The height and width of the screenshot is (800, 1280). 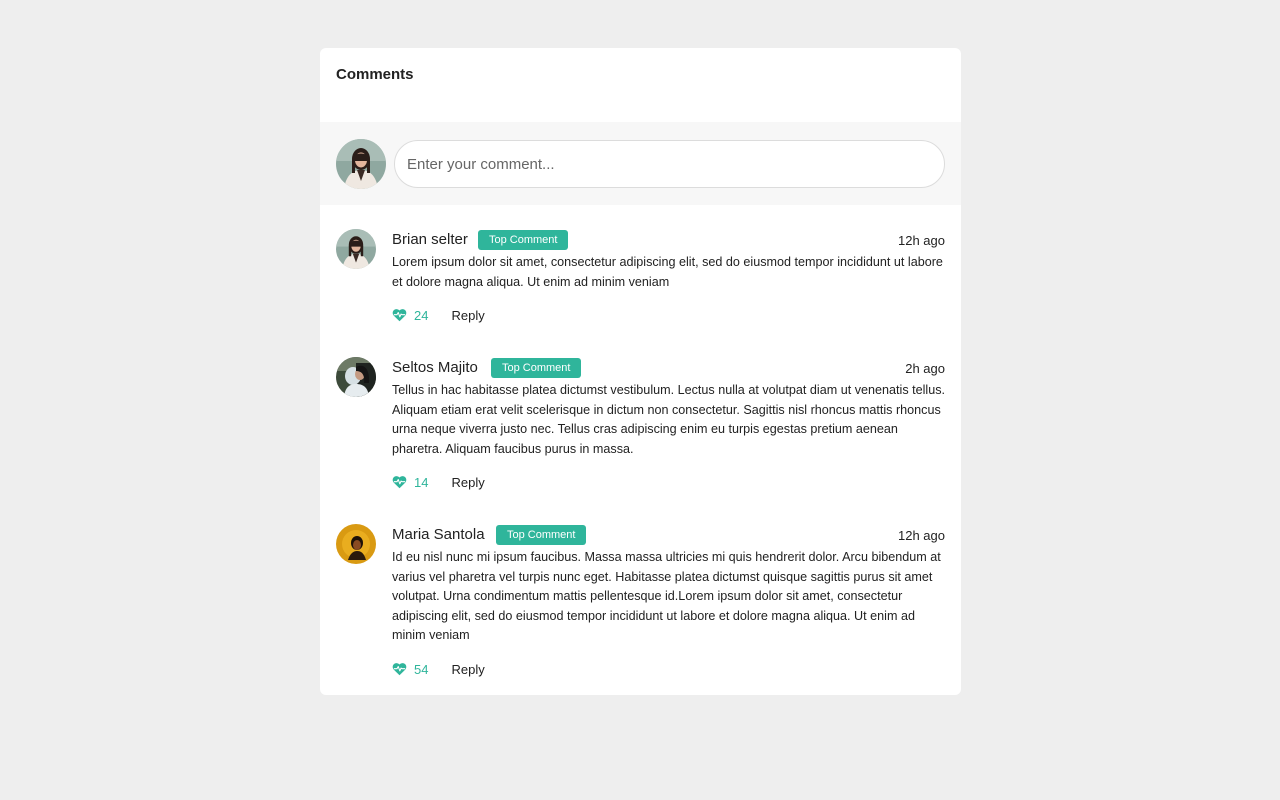 I want to click on comment-author: Seltos Majito, so click(x=435, y=367).